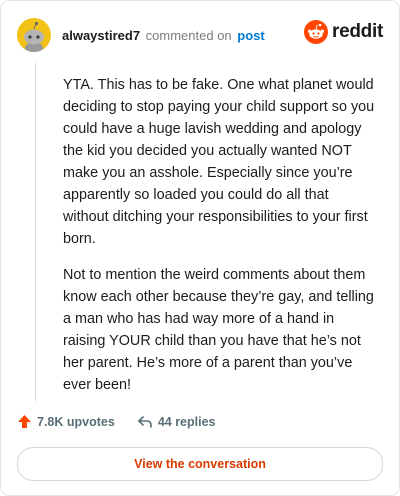 Image resolution: width=400 pixels, height=496 pixels. I want to click on reddit-logo-icon, so click(316, 32).